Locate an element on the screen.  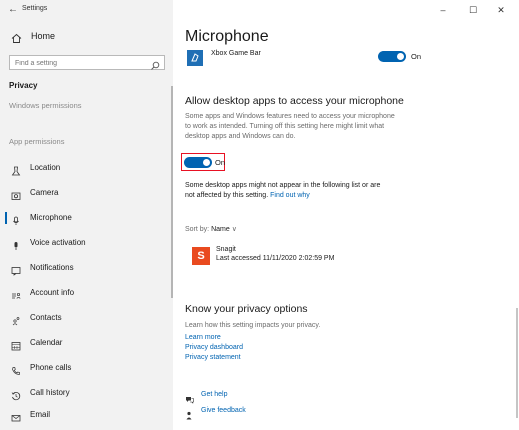
phone-calls-icon is located at coordinates (16, 369).